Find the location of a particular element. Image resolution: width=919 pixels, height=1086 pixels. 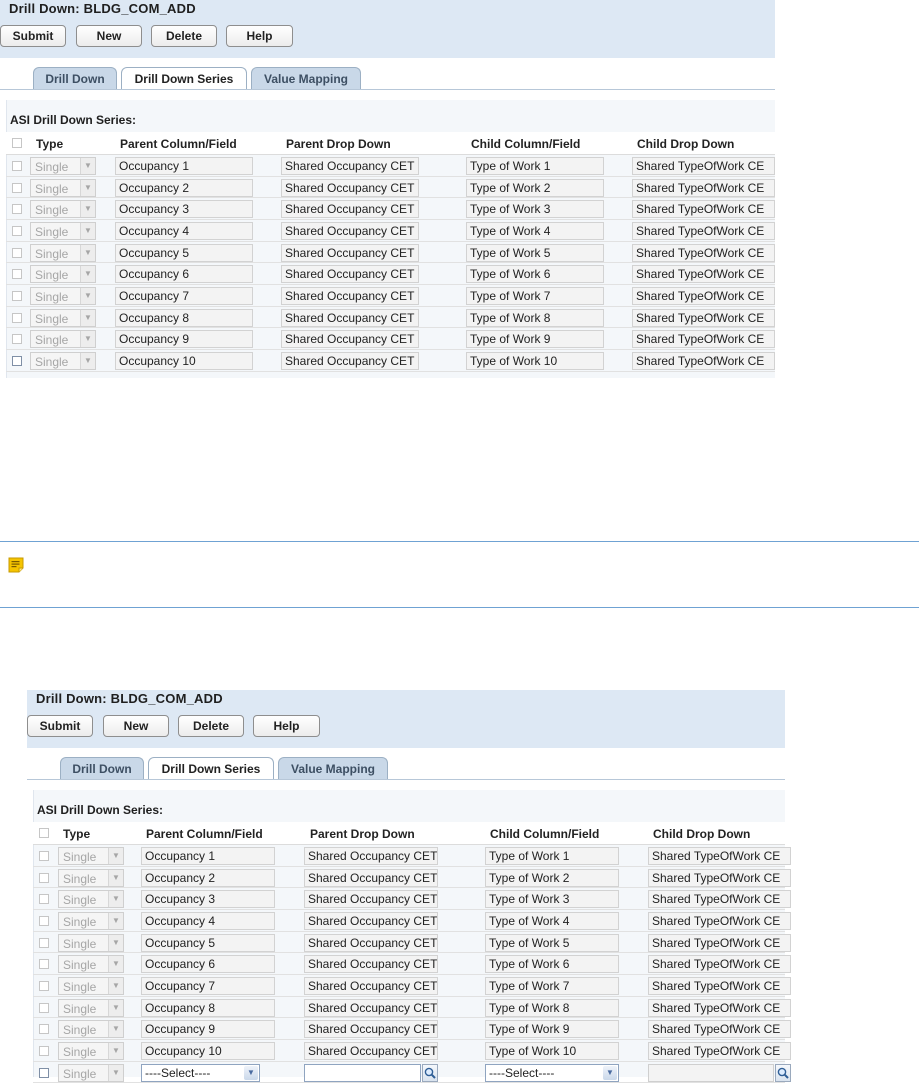

section-title: ASI Drill Down Series: is located at coordinates (100, 810).